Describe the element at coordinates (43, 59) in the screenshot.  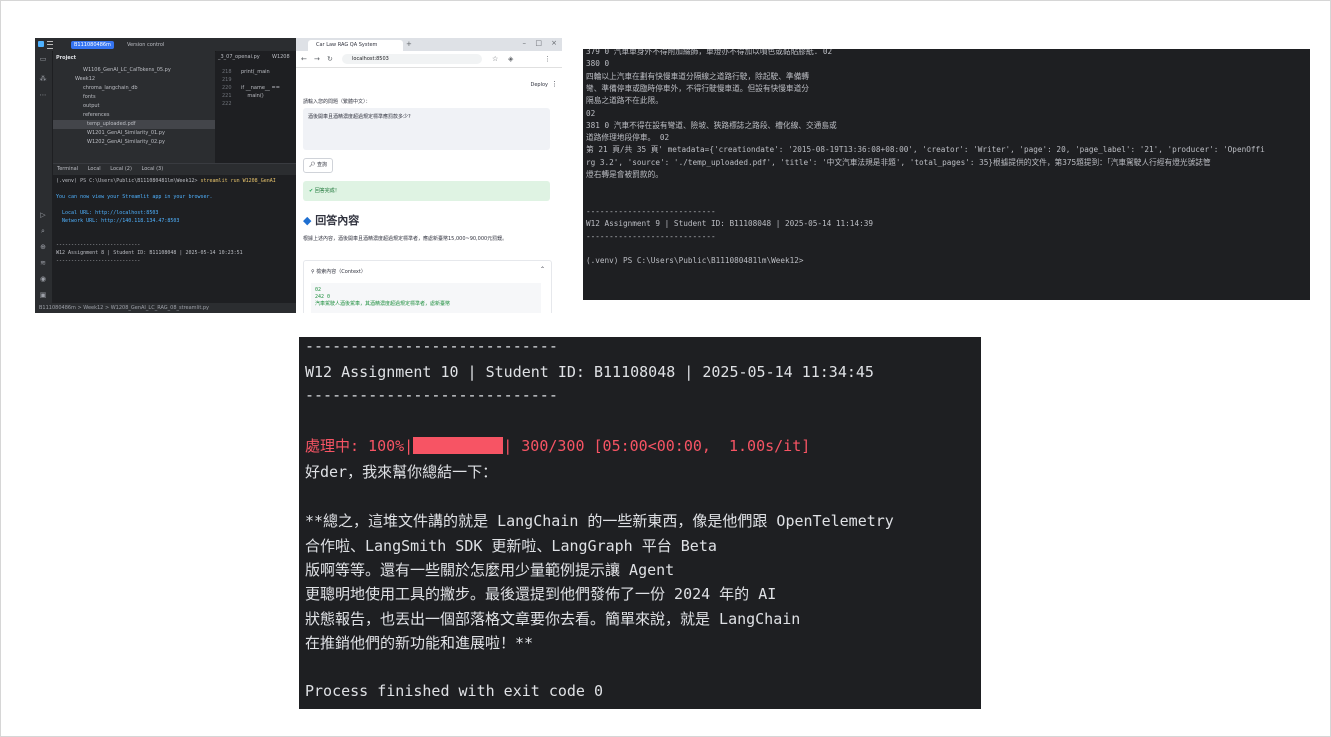
I see `folder-icon: ▭` at that location.